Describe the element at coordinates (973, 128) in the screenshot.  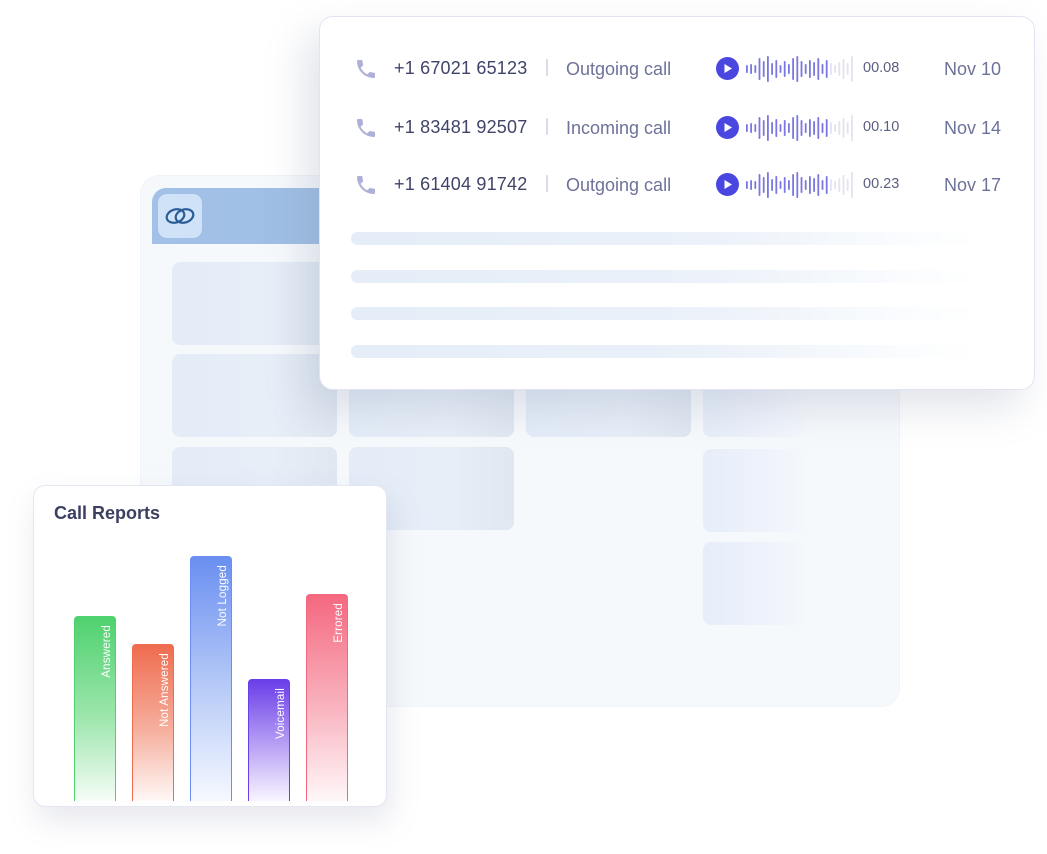
I see `call-date: Nov 14` at that location.